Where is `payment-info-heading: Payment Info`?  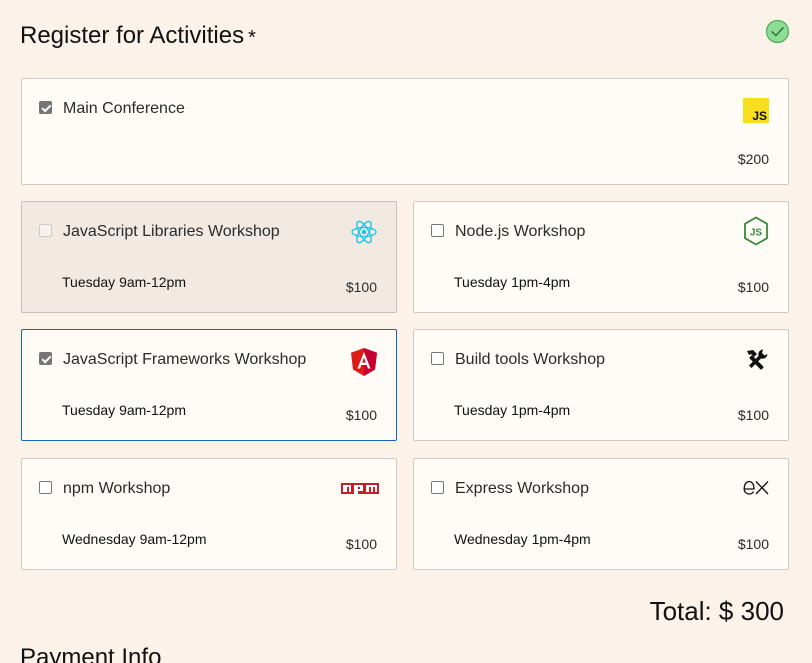 payment-info-heading: Payment Info is located at coordinates (91, 653).